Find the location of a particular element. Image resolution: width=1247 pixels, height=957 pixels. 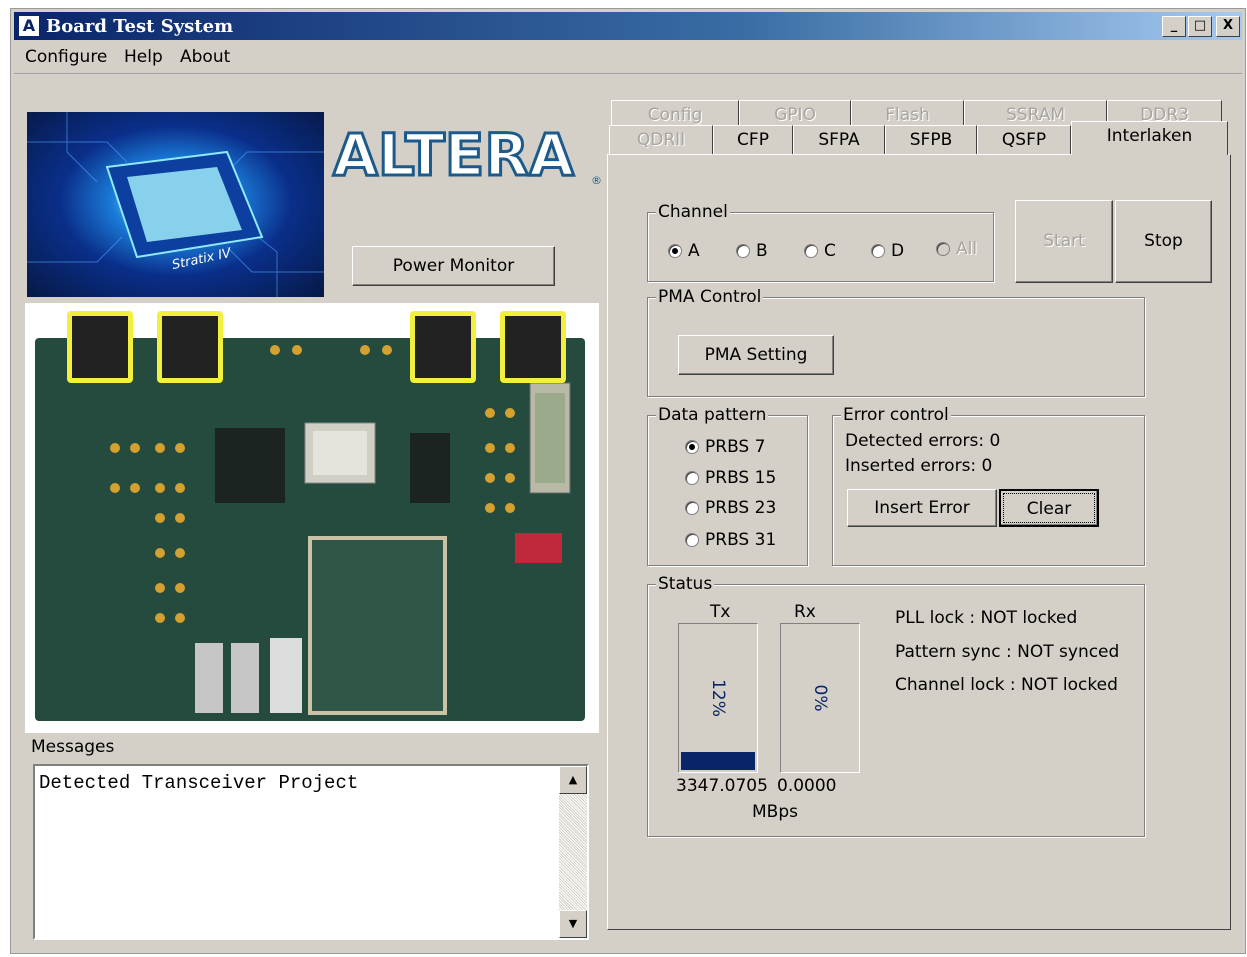

tab-sfpb: SFPB is located at coordinates (931, 140).